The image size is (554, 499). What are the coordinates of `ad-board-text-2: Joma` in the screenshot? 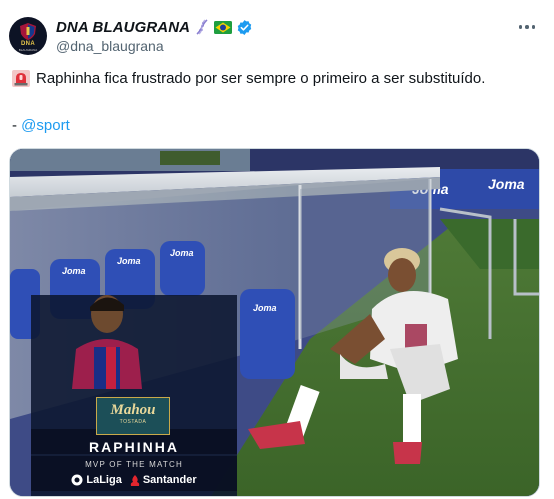 It's located at (506, 184).